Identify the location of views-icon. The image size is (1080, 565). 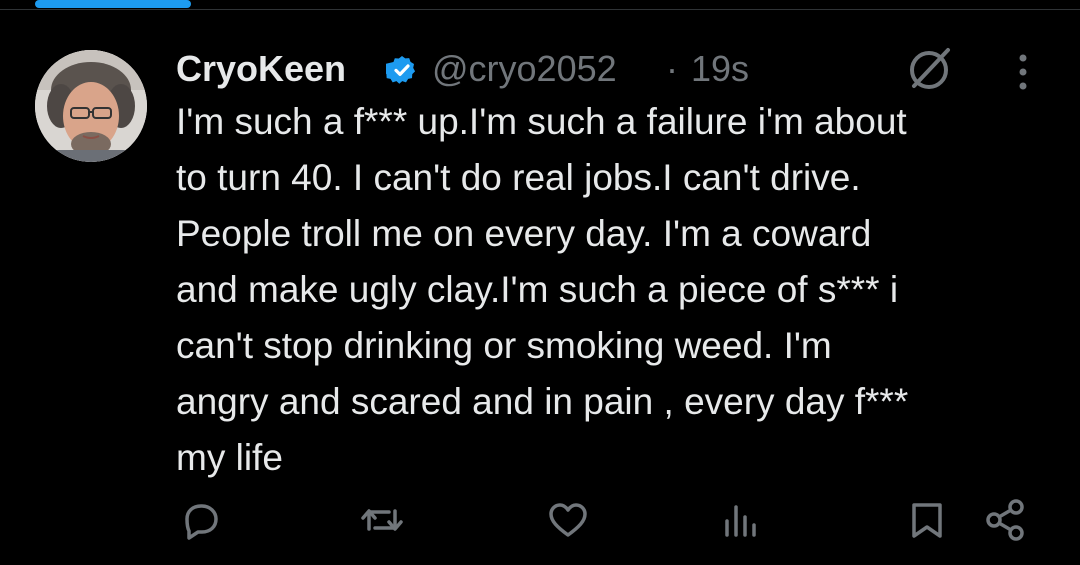
(740, 520).